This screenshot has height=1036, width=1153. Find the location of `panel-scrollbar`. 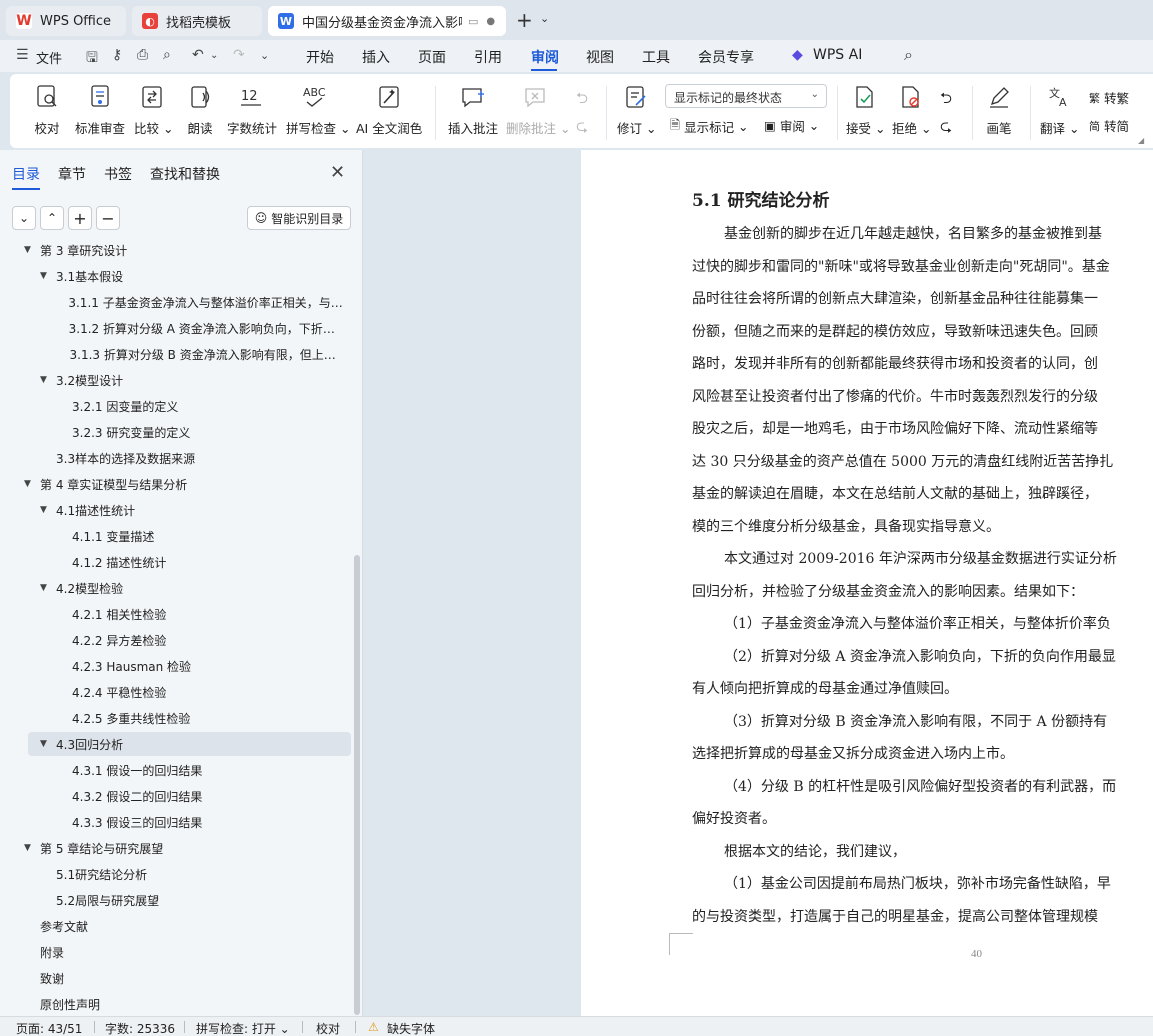

panel-scrollbar is located at coordinates (357, 785).